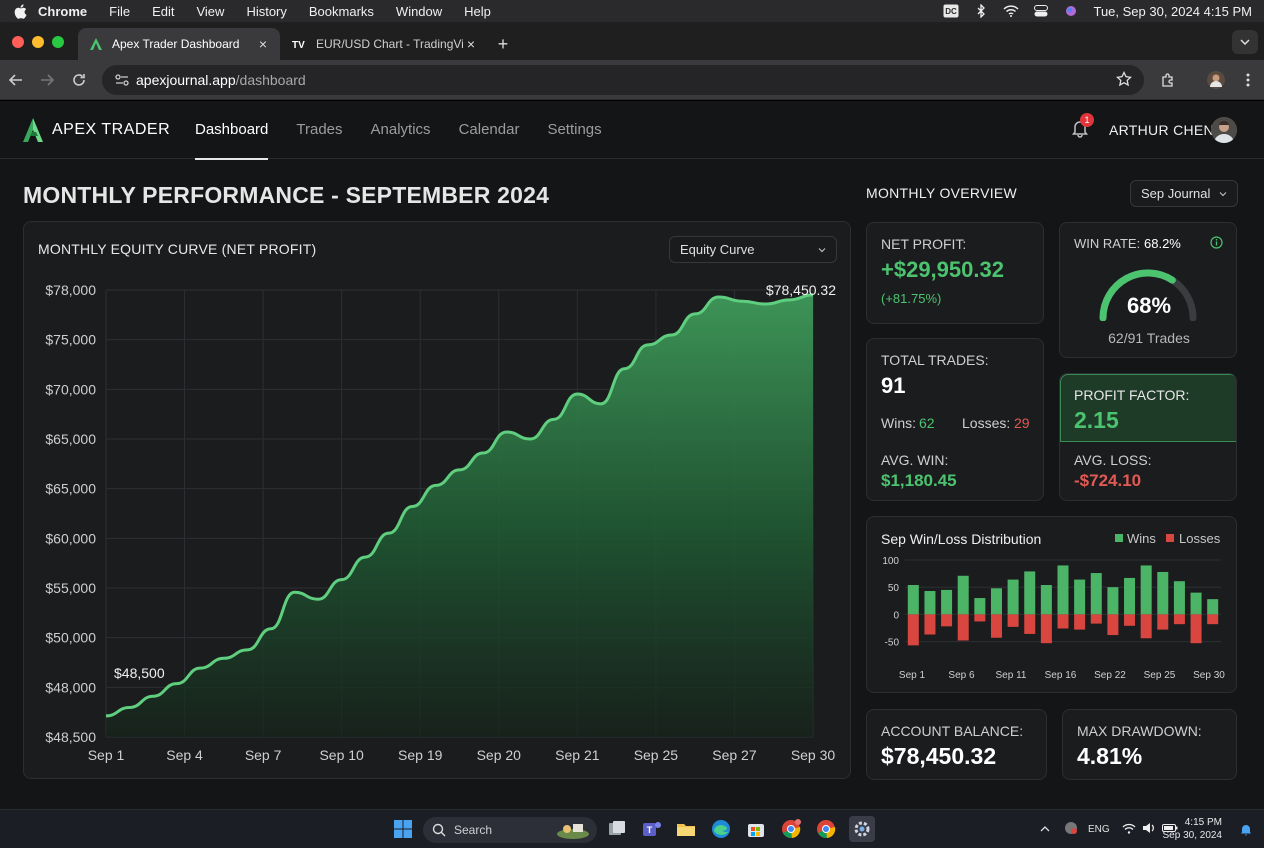 The image size is (1264, 848). Describe the element at coordinates (1071, 829) in the screenshot. I see `tray-app-icon` at that location.